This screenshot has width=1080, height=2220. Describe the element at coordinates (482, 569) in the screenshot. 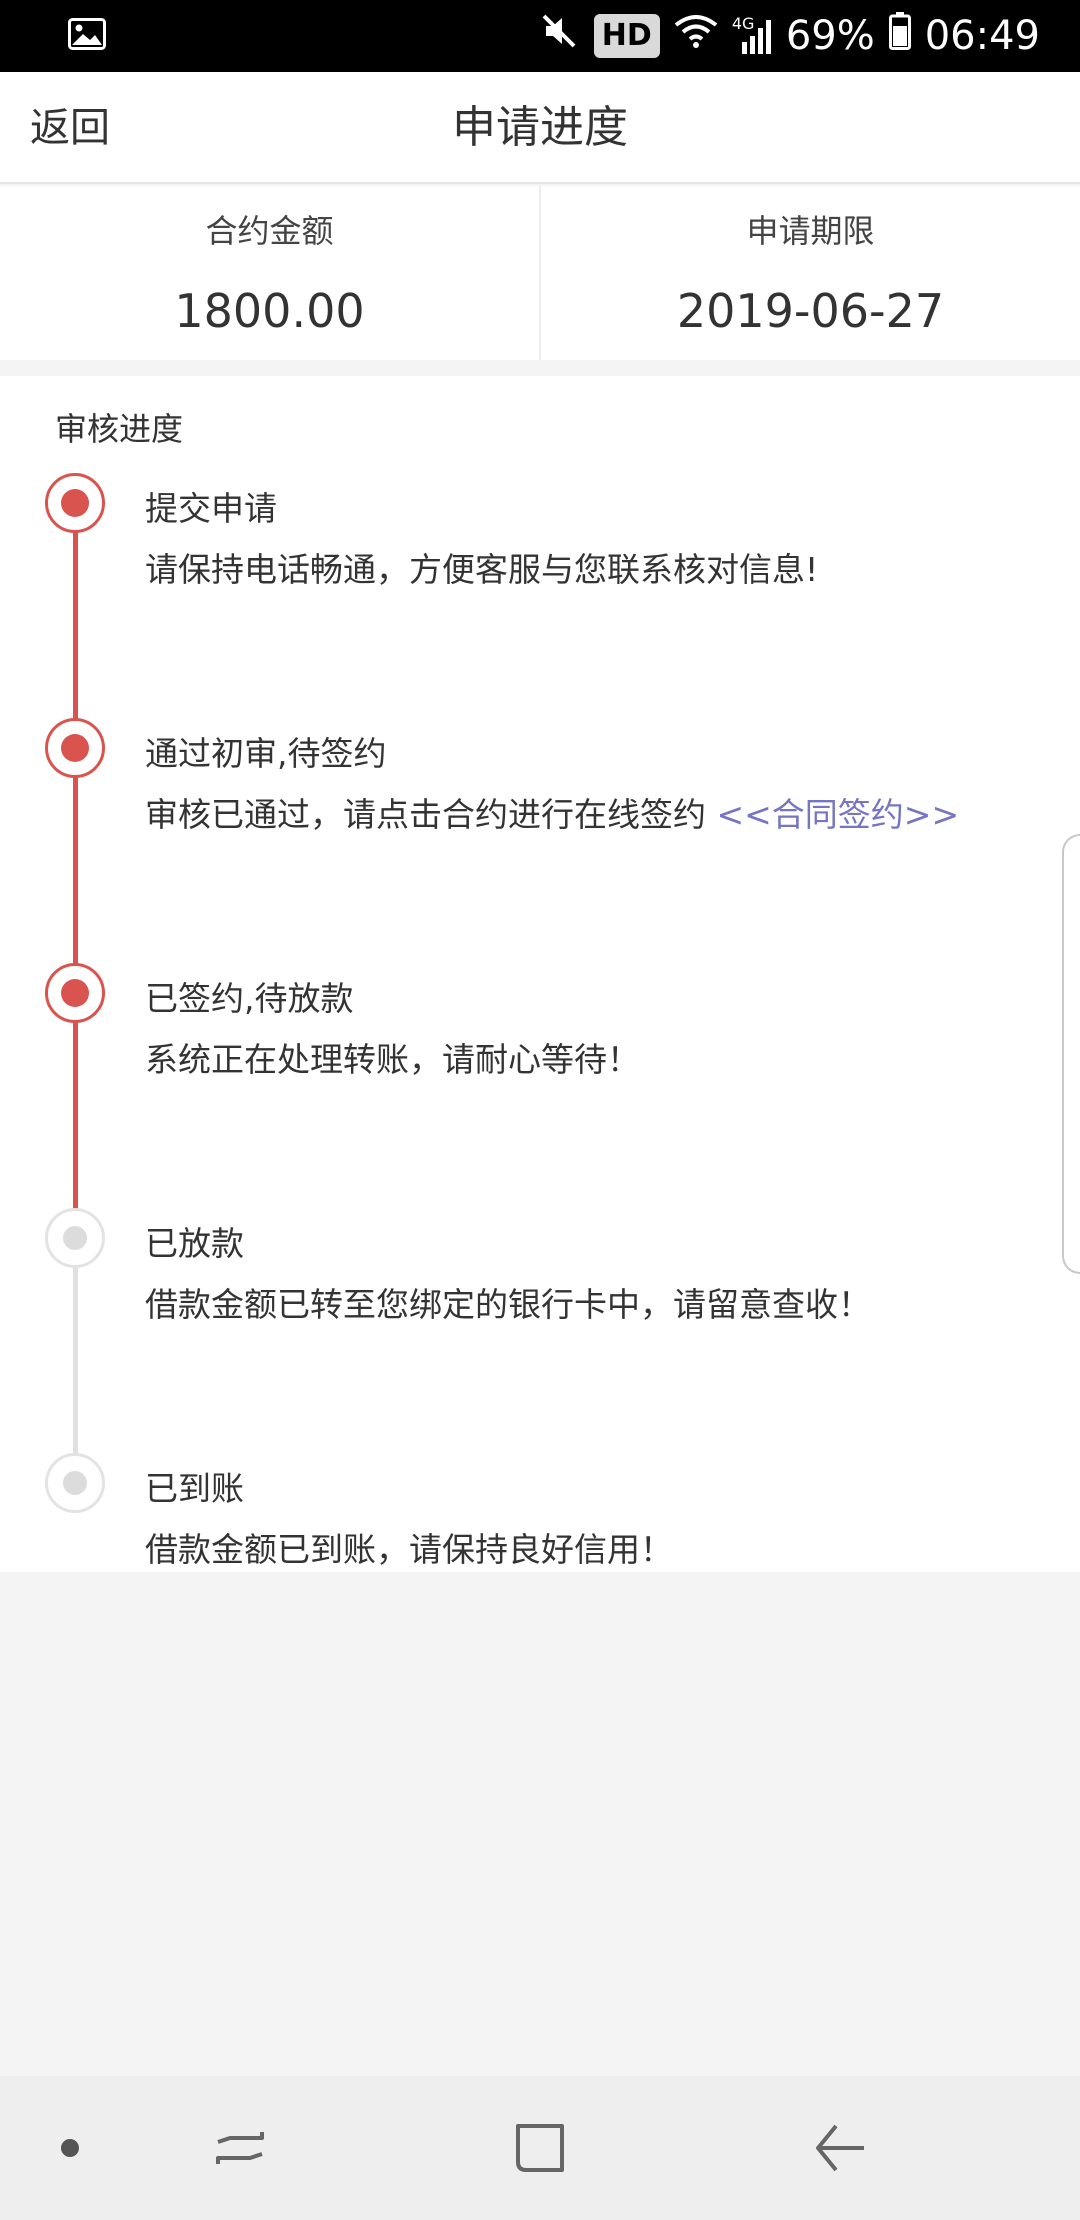

I see `step-description: 请保持电话畅通，方便客服与您联系核对信息!` at that location.